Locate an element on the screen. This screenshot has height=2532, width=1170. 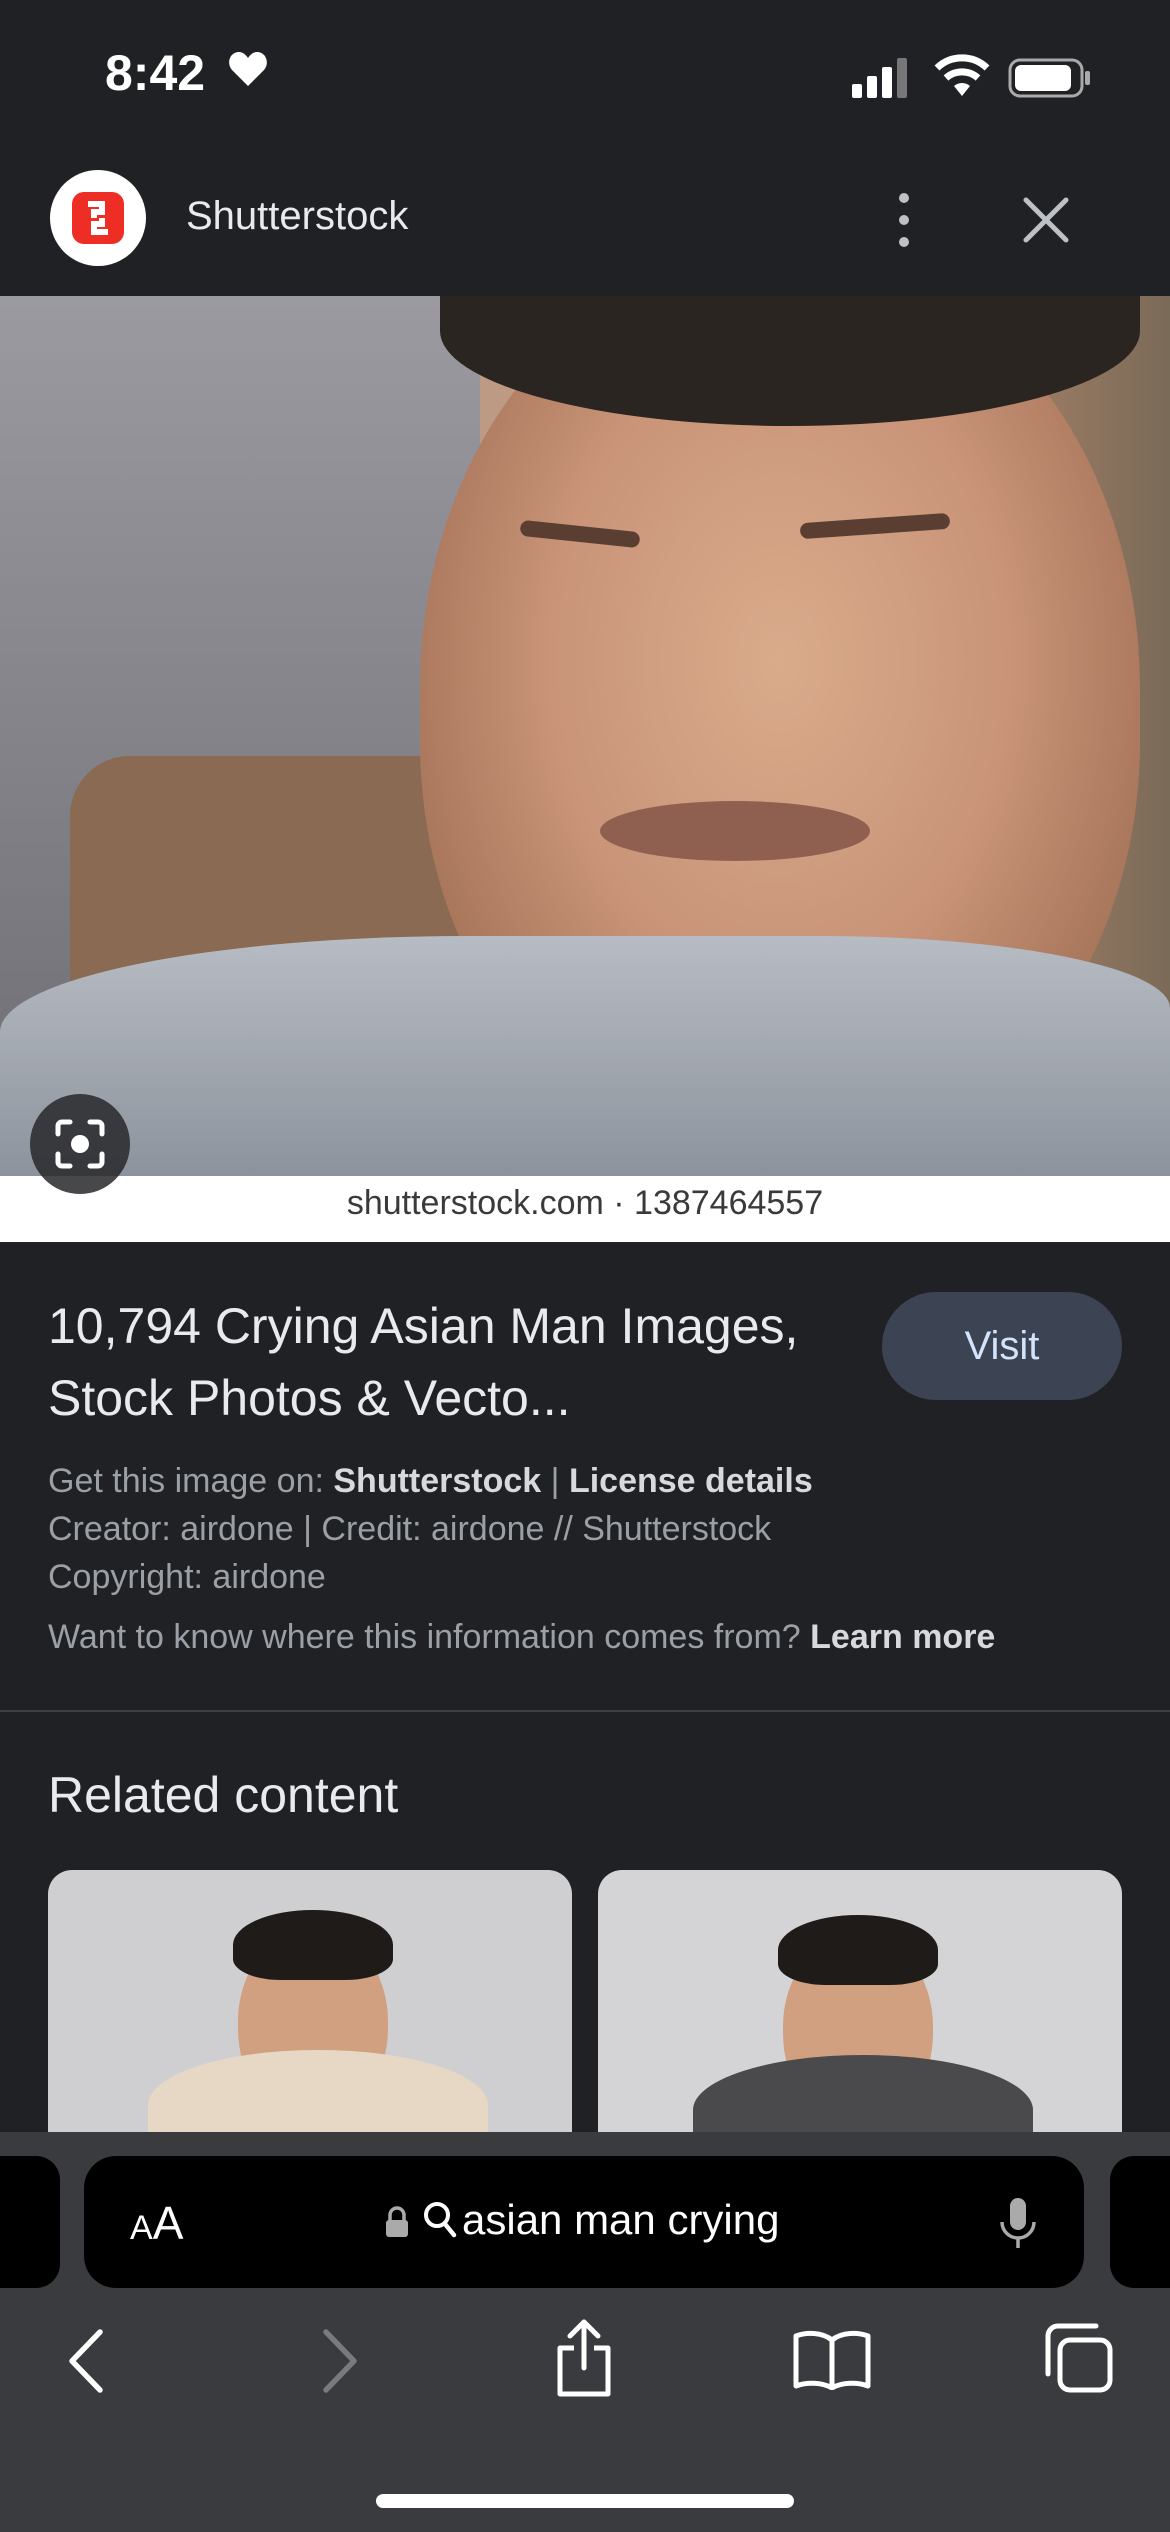
license-details-link: License details is located at coordinates (691, 1481).